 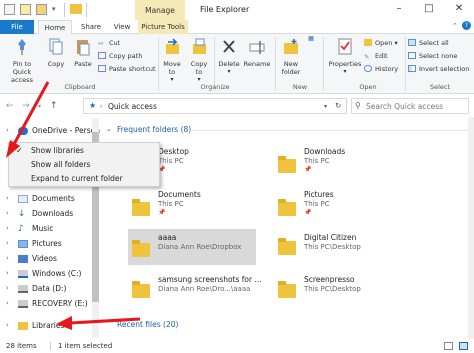 I want to click on scissors-icon: ✂, so click(x=101, y=44).